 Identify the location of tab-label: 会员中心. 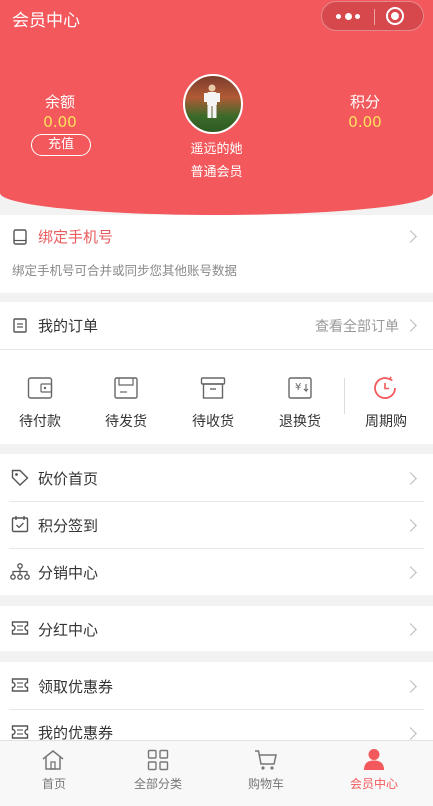
(373, 784).